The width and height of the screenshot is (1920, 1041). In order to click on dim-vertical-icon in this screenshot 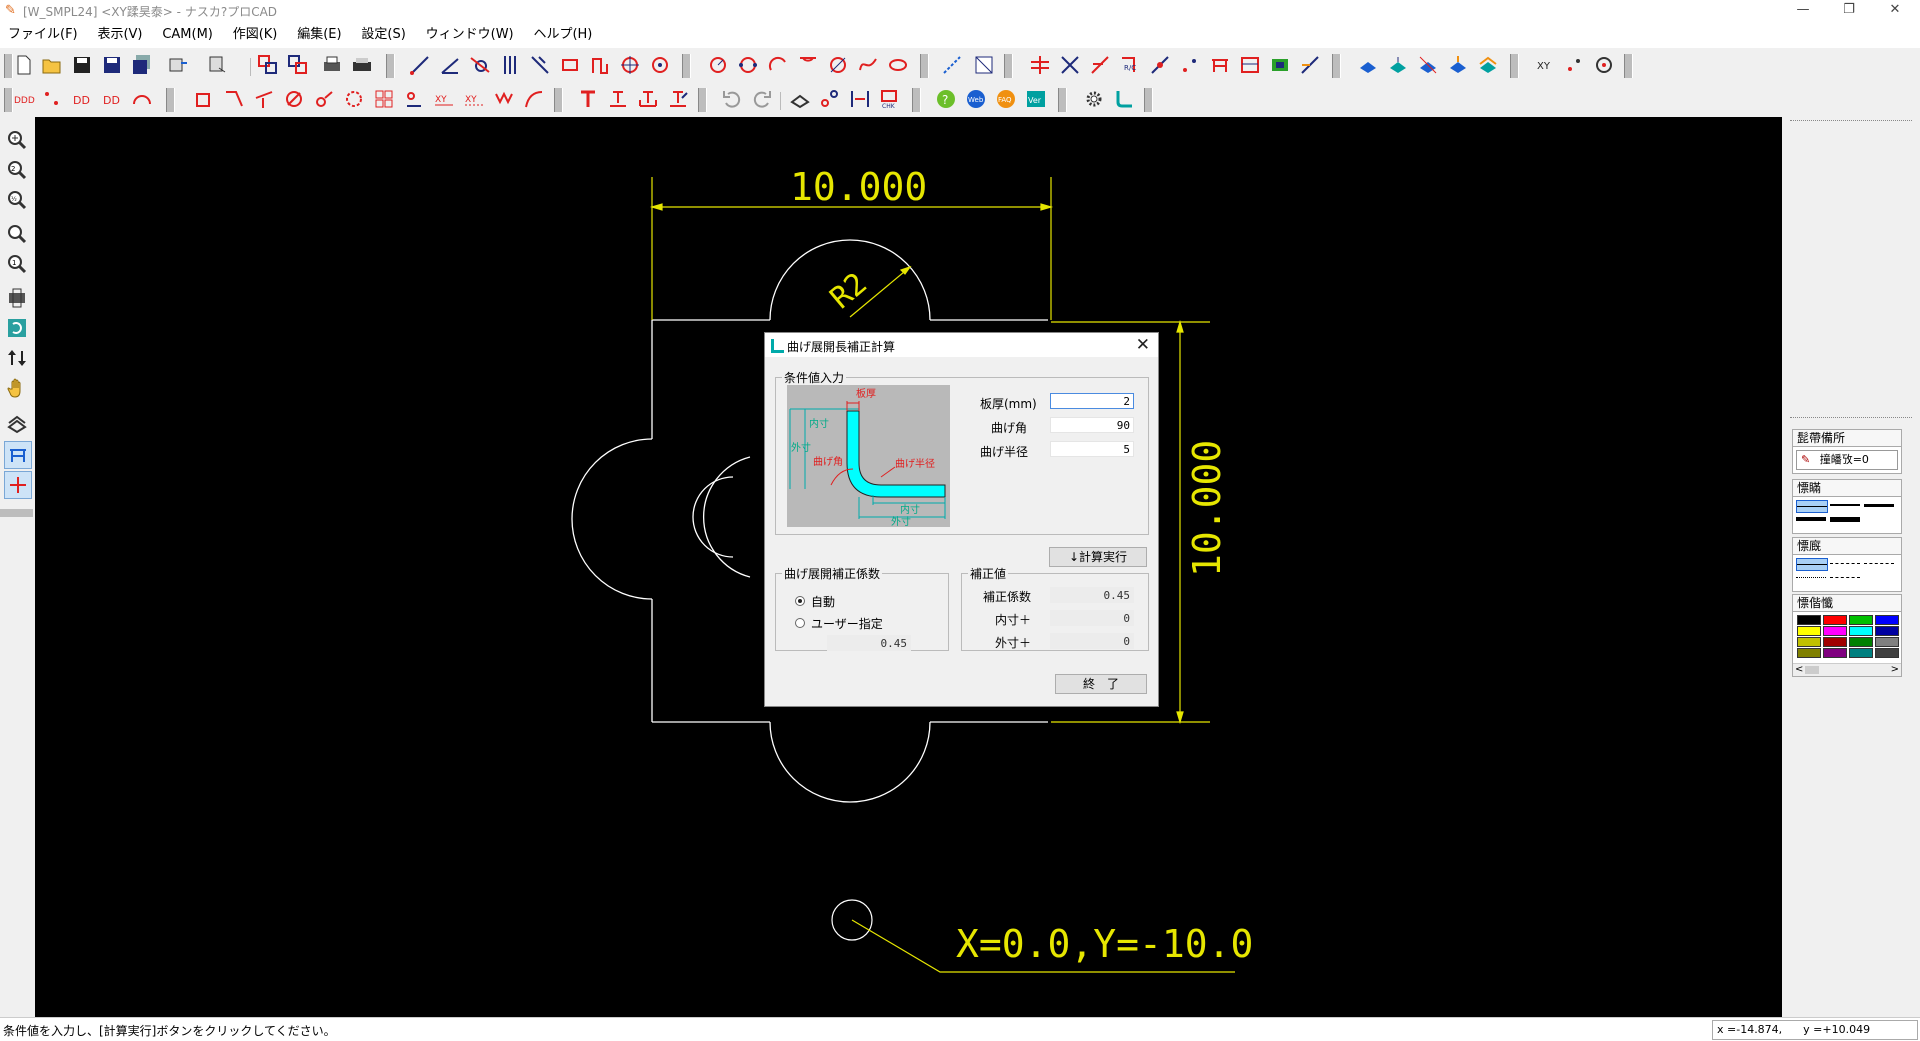, I will do `click(52, 99)`.